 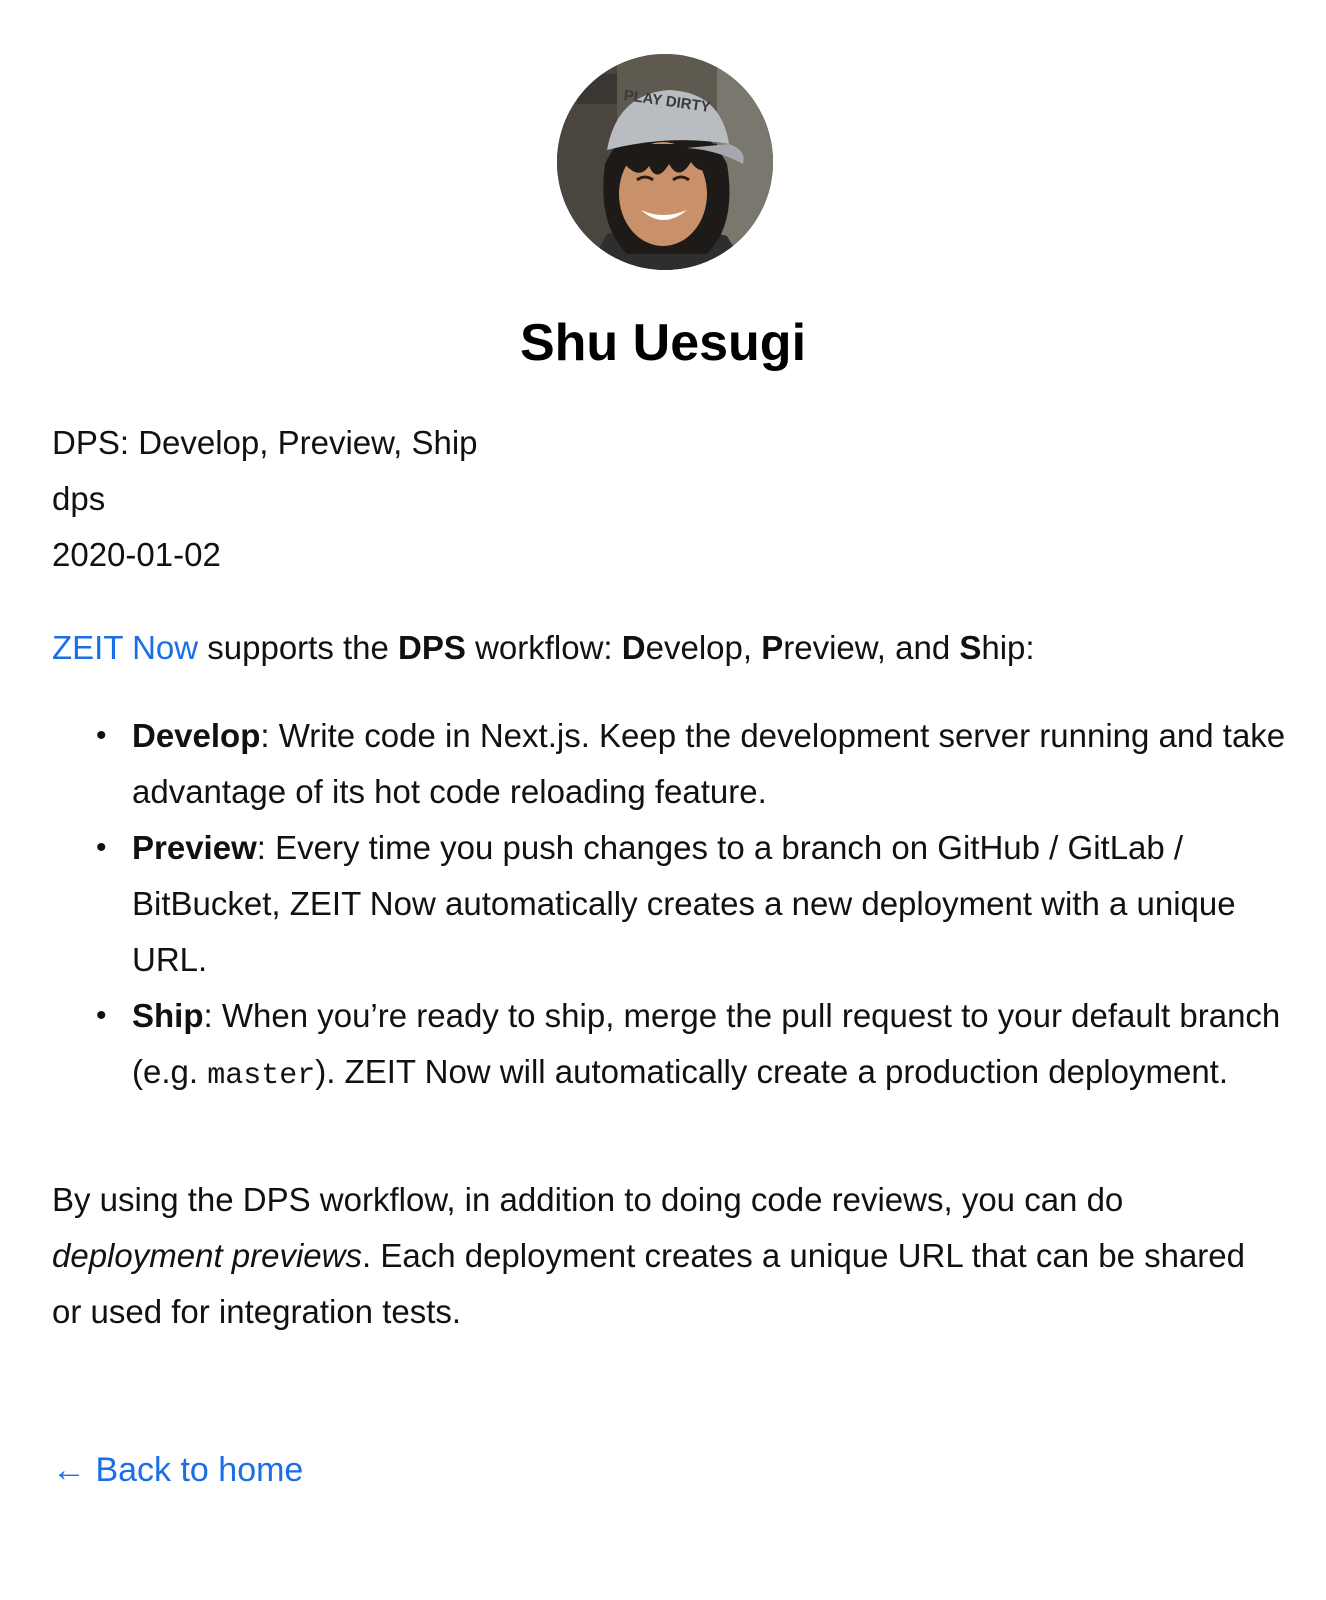 What do you see at coordinates (633, 647) in the screenshot?
I see `intro-bold-d: D` at bounding box center [633, 647].